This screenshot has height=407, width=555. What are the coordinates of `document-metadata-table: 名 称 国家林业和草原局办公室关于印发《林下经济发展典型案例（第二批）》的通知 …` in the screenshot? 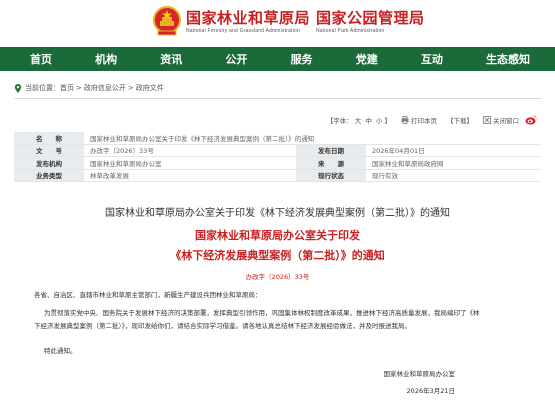 It's located at (277, 157).